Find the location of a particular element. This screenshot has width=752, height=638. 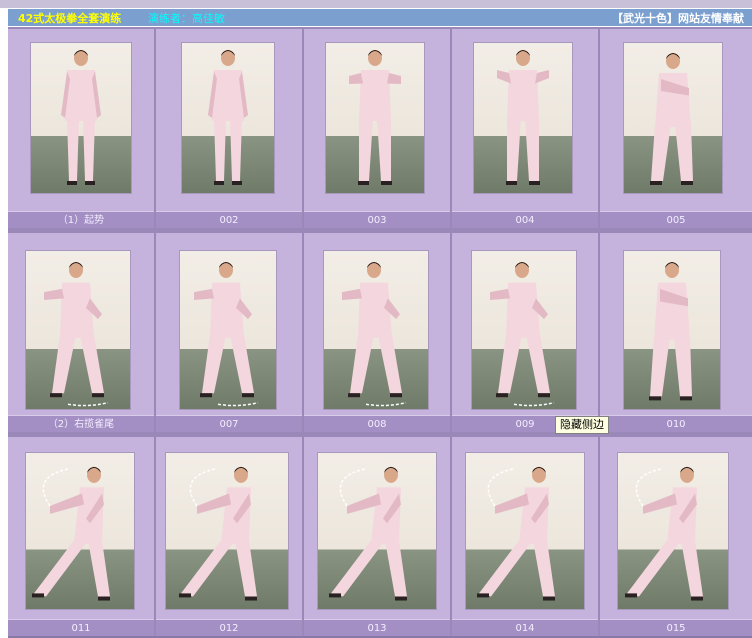

frame-caption: 004 is located at coordinates (525, 219).